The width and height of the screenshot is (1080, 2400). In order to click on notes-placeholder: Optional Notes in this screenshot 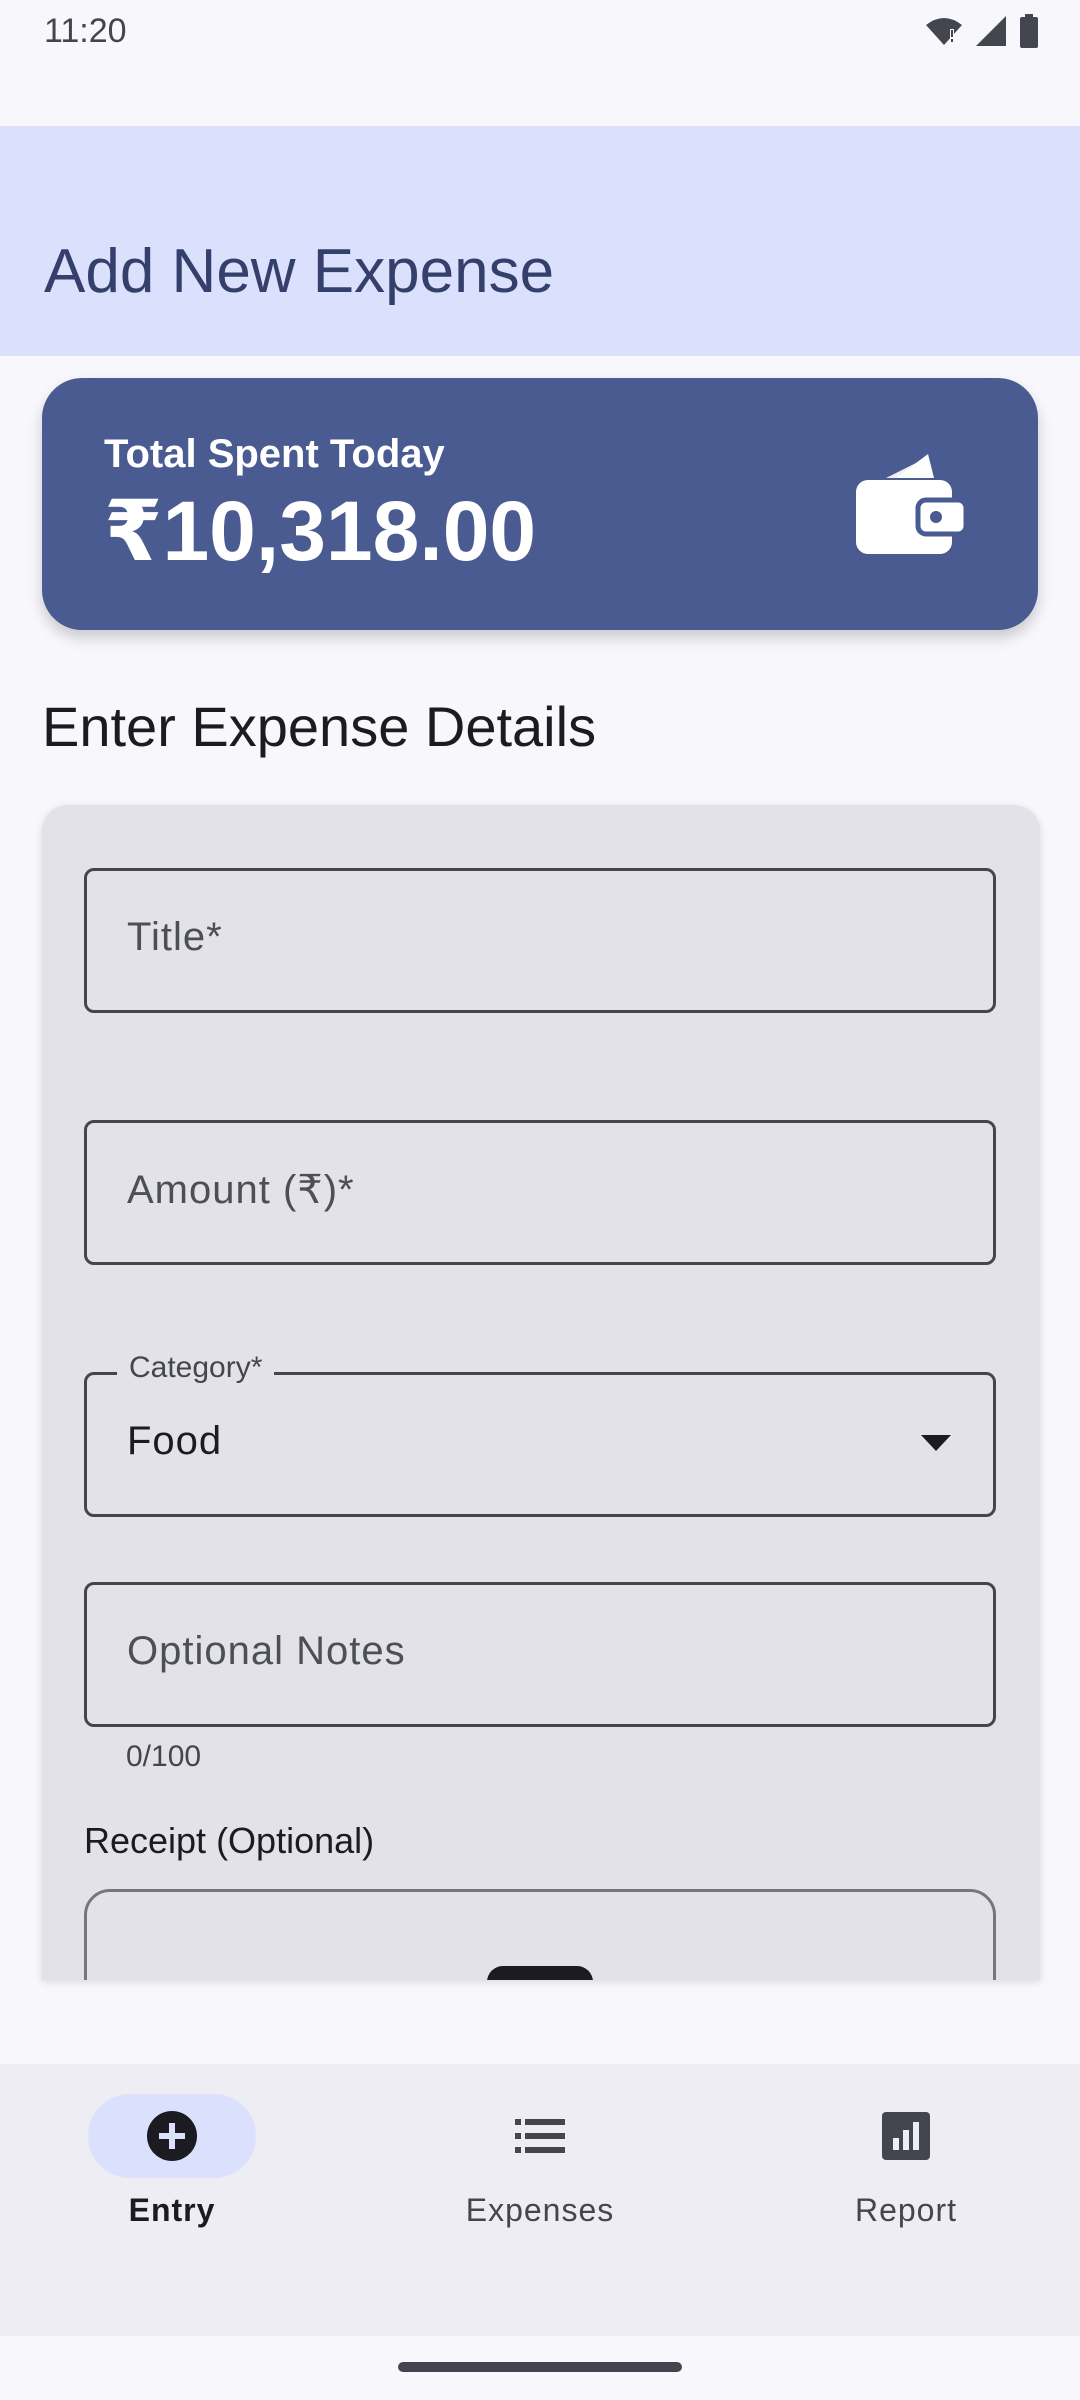, I will do `click(266, 1651)`.